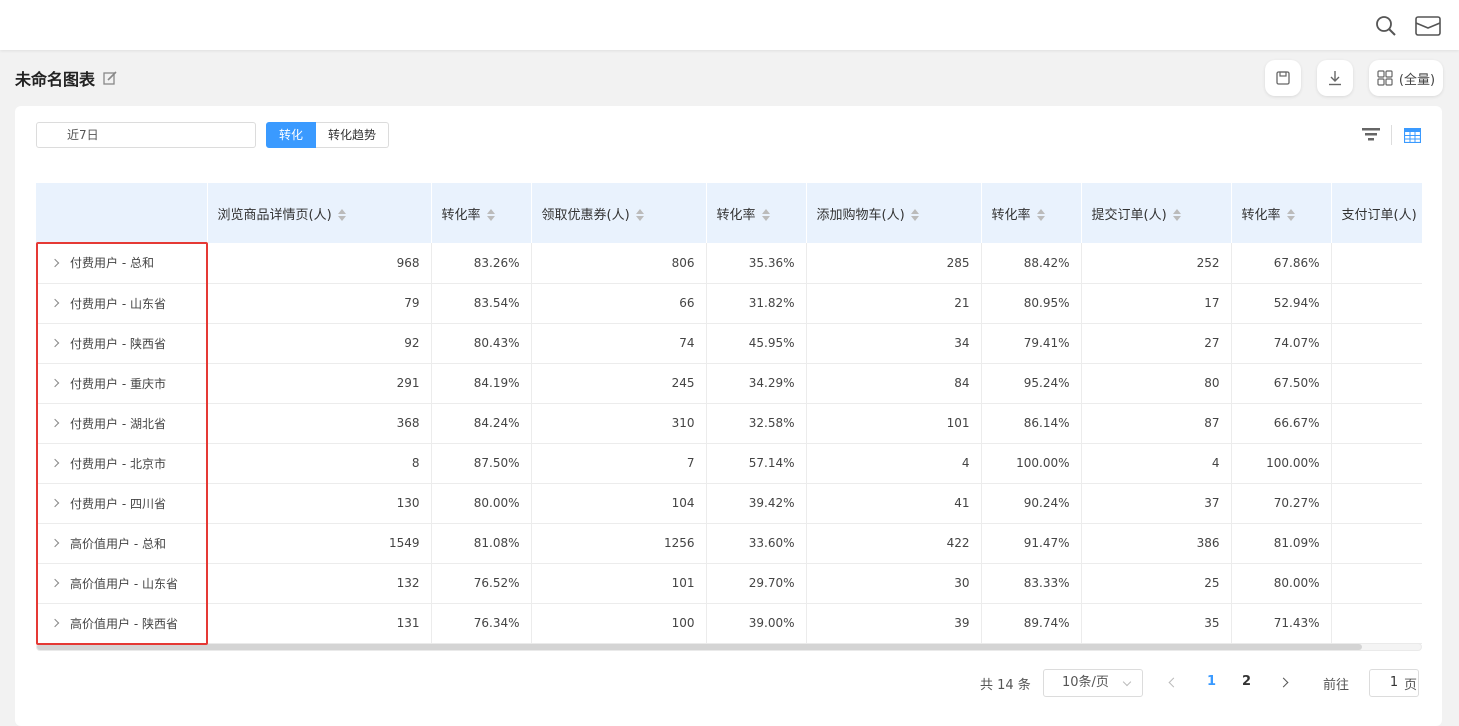 This screenshot has width=1459, height=726. I want to click on table-cell: 32.58%, so click(756, 423).